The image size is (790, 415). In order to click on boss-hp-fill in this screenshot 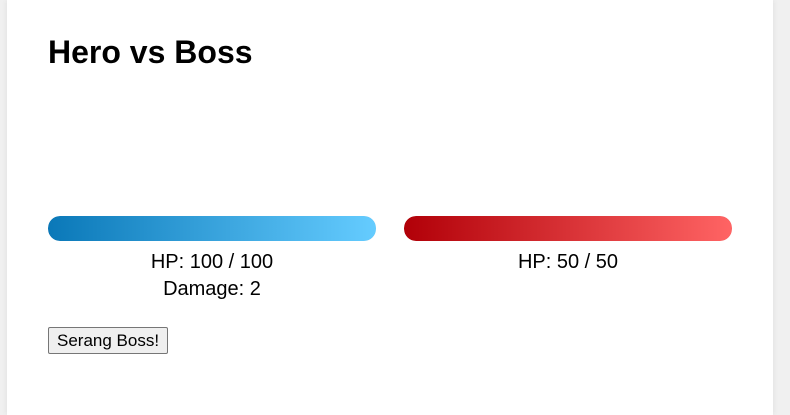, I will do `click(568, 228)`.